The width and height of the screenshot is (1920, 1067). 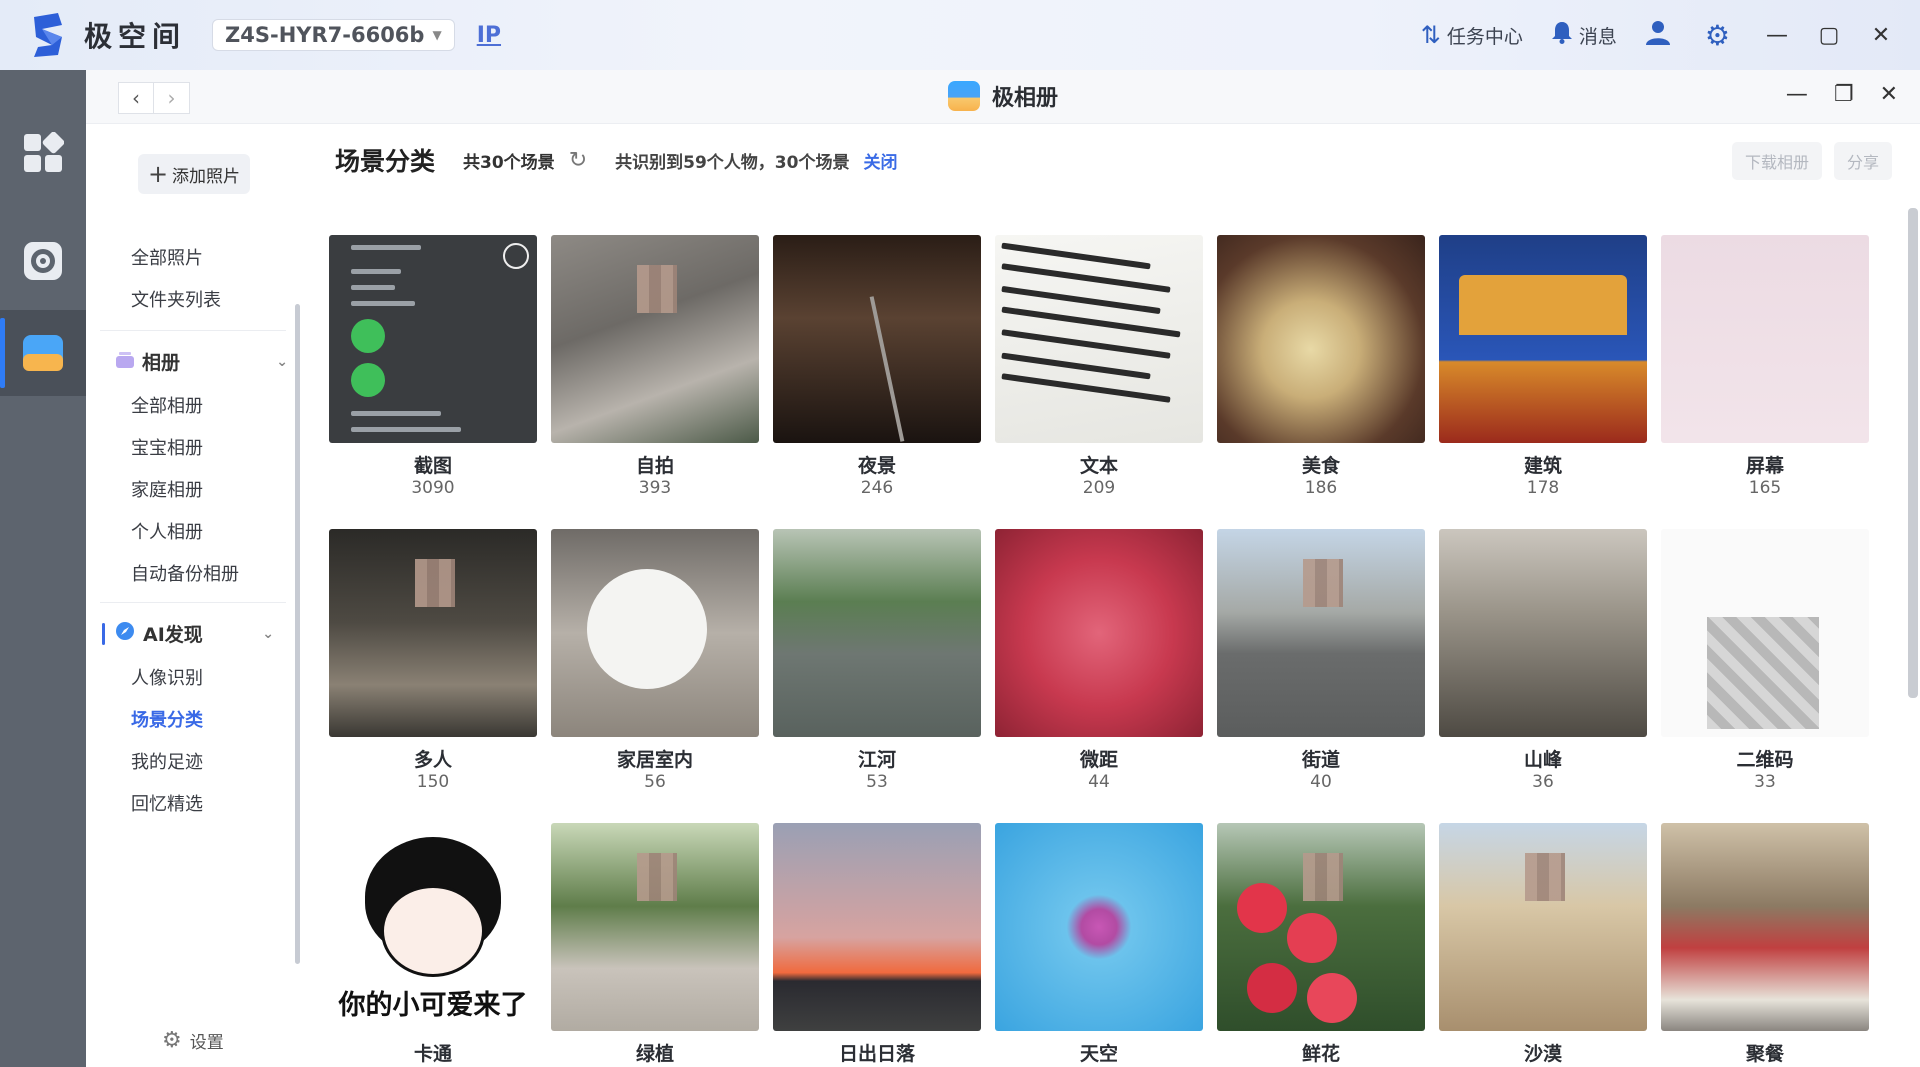 What do you see at coordinates (489, 35) in the screenshot?
I see `ip-icon: IP` at bounding box center [489, 35].